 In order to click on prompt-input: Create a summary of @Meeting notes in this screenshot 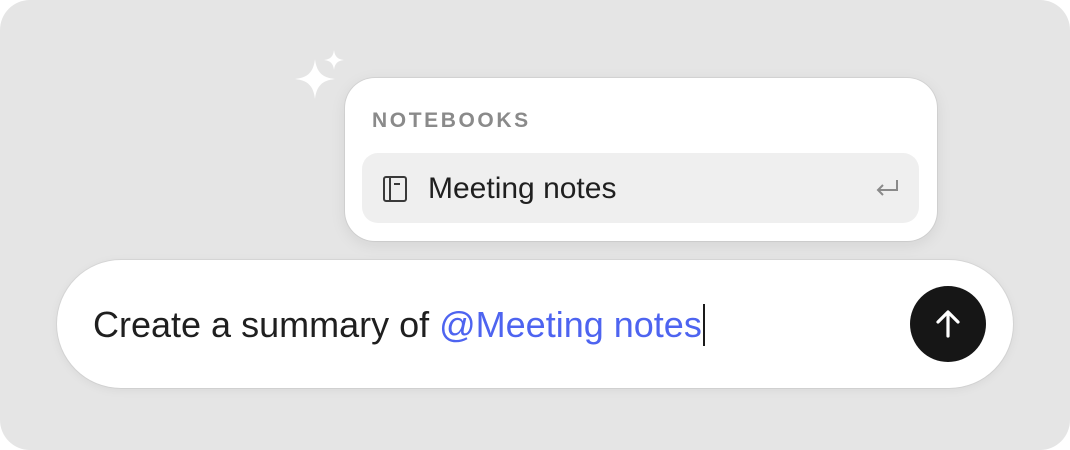, I will do `click(399, 325)`.